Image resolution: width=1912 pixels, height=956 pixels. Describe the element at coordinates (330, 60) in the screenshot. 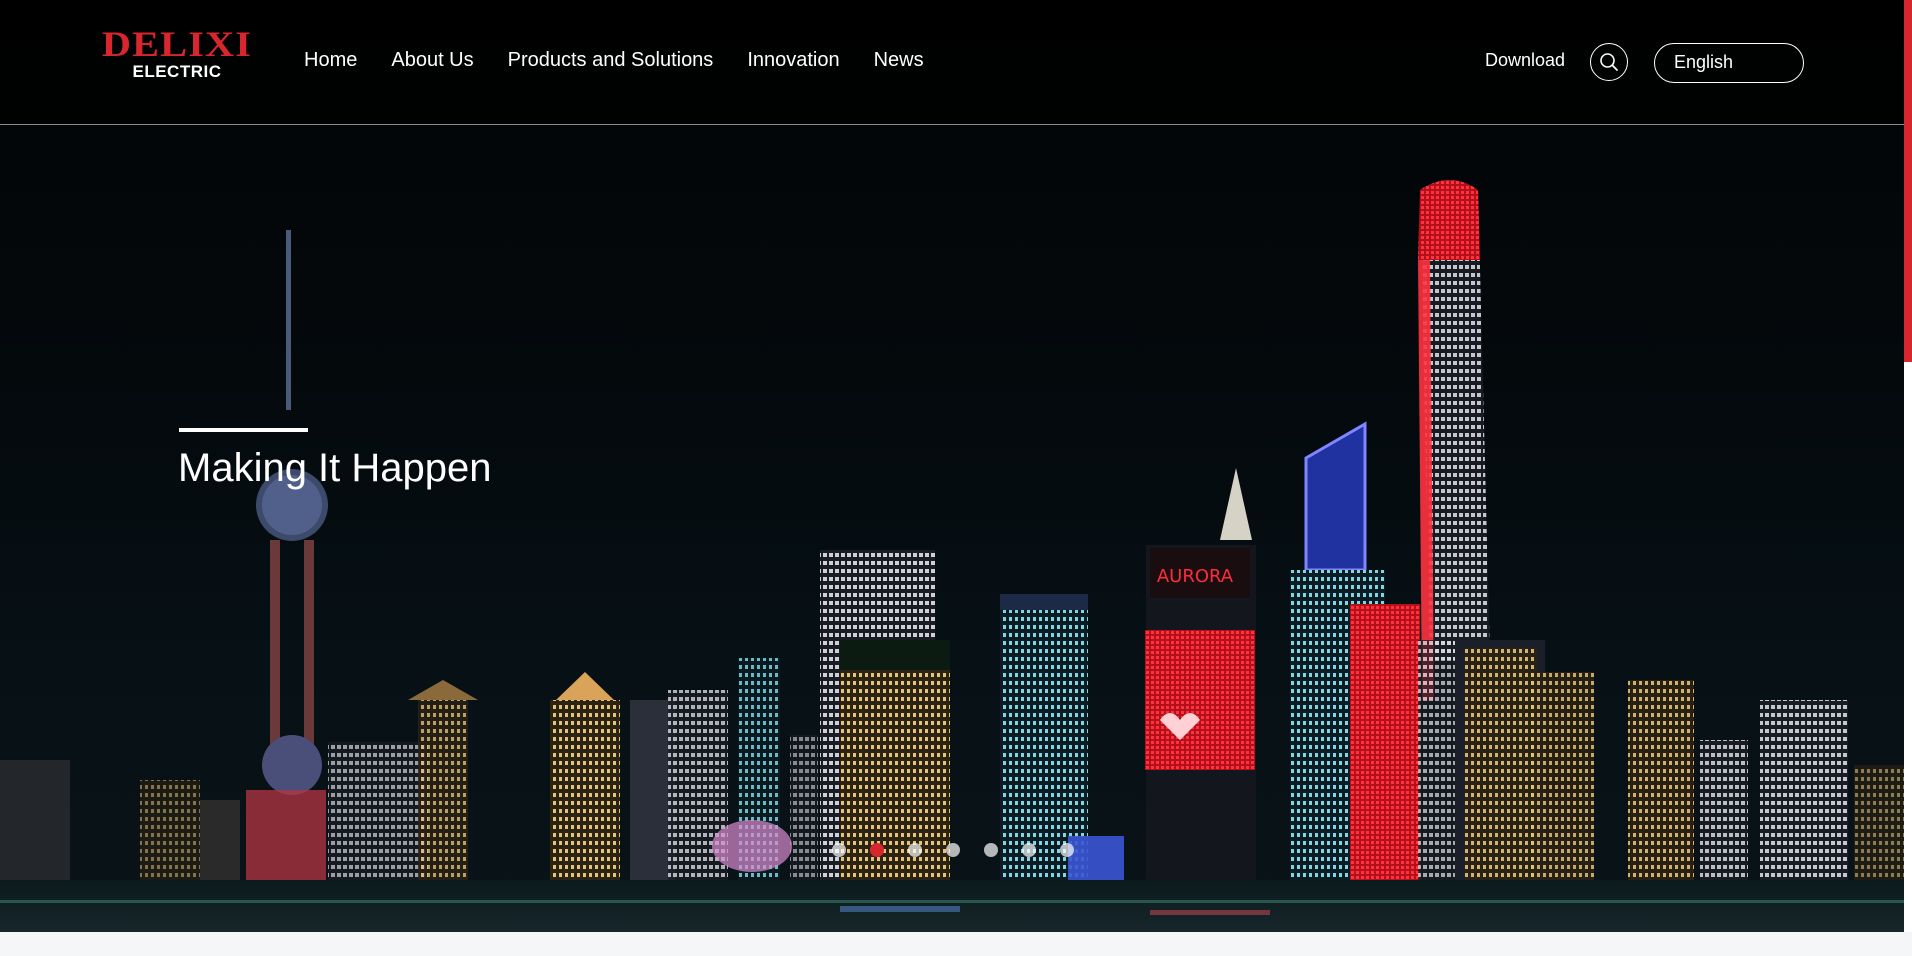

I see `nav-item-home: Home` at that location.